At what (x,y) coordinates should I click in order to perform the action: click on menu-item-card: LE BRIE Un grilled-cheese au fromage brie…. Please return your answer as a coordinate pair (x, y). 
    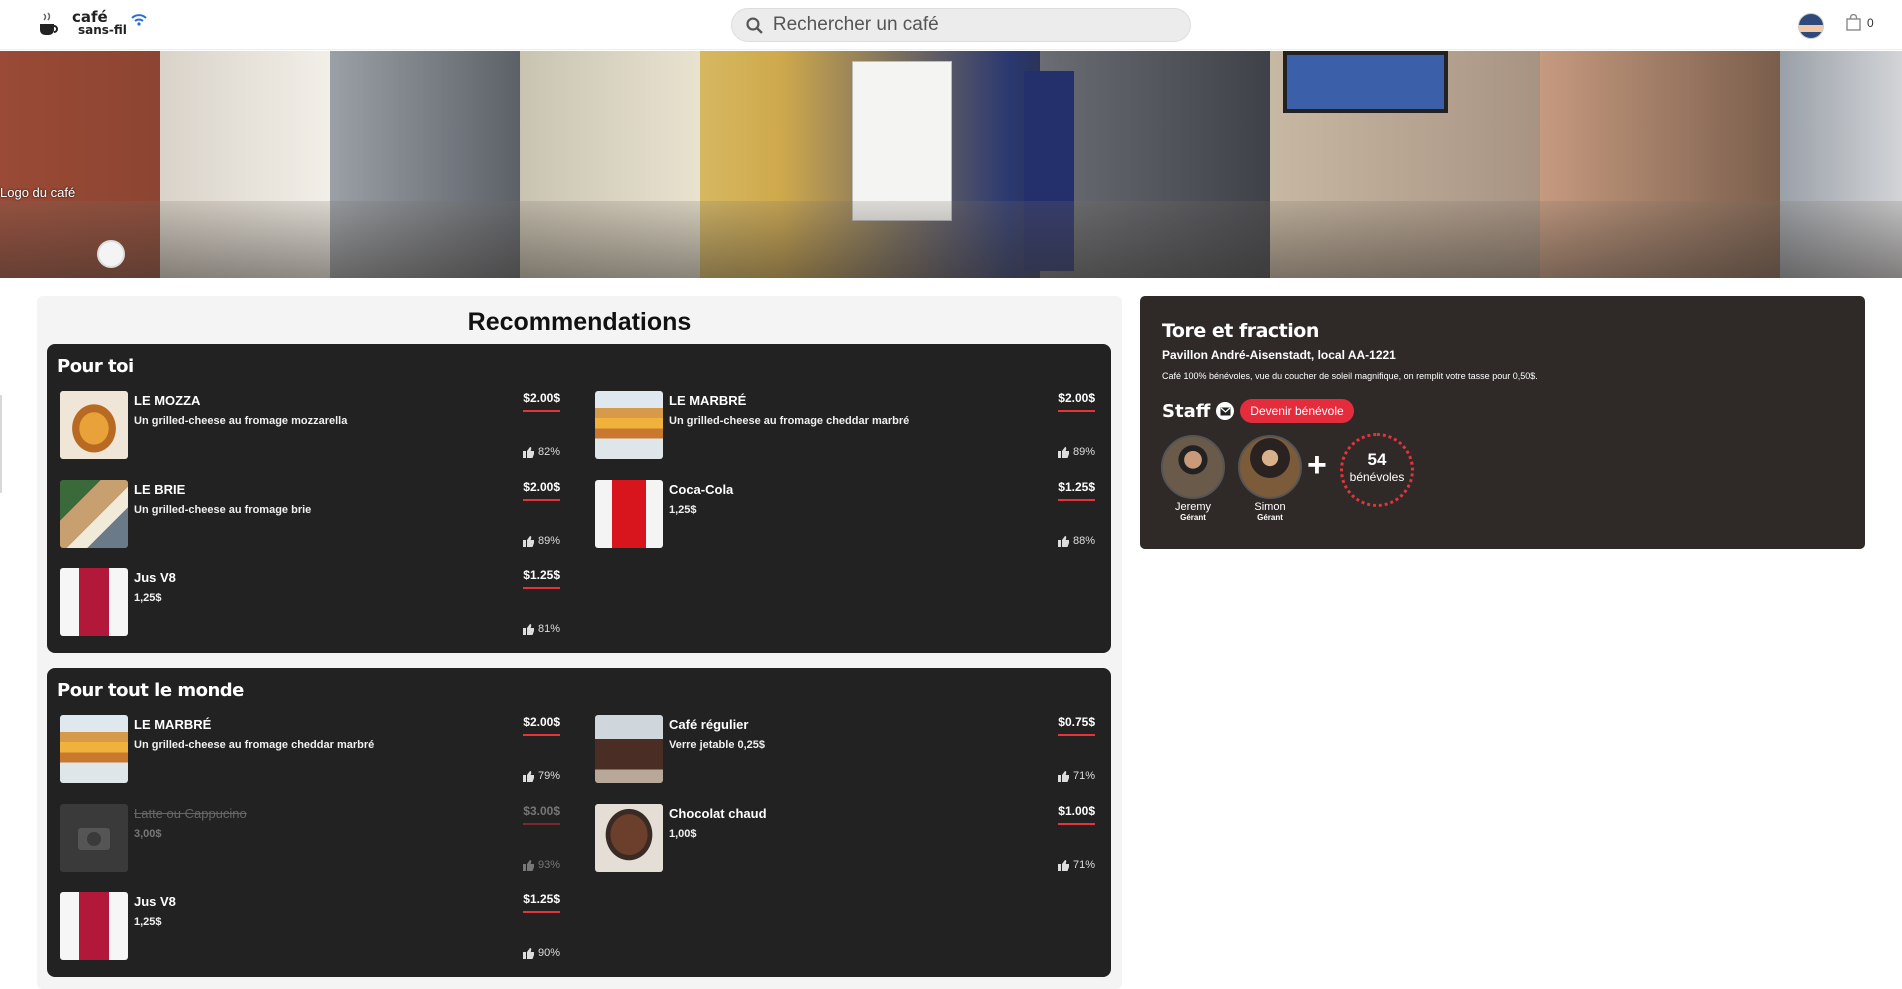
    Looking at the image, I should click on (310, 515).